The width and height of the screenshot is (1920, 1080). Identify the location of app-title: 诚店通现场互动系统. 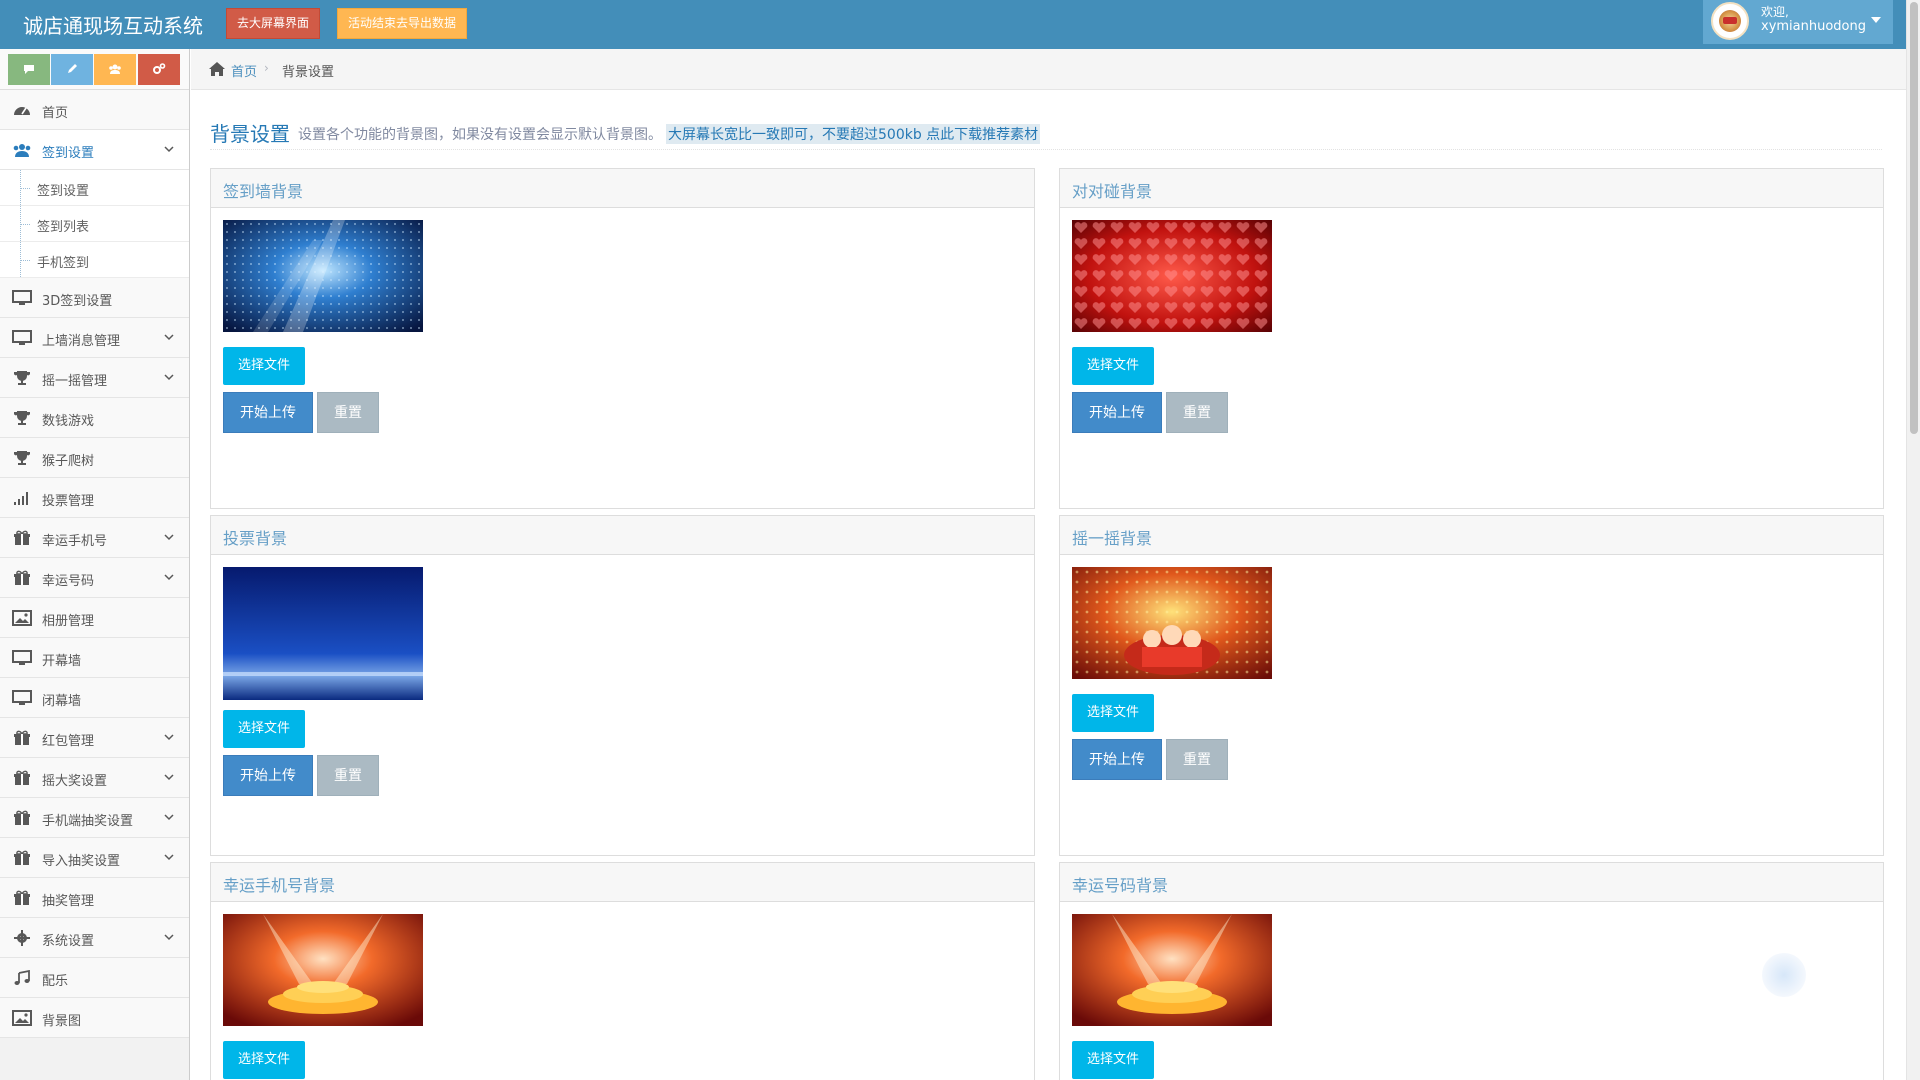
(113, 24).